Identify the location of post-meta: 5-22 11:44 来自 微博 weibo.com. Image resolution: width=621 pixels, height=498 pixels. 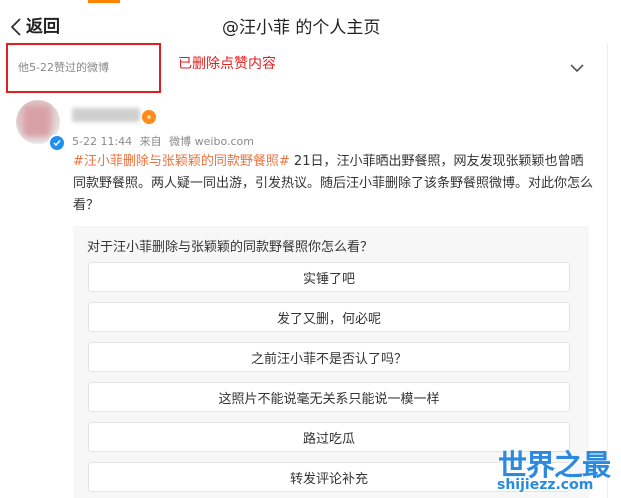
(165, 141).